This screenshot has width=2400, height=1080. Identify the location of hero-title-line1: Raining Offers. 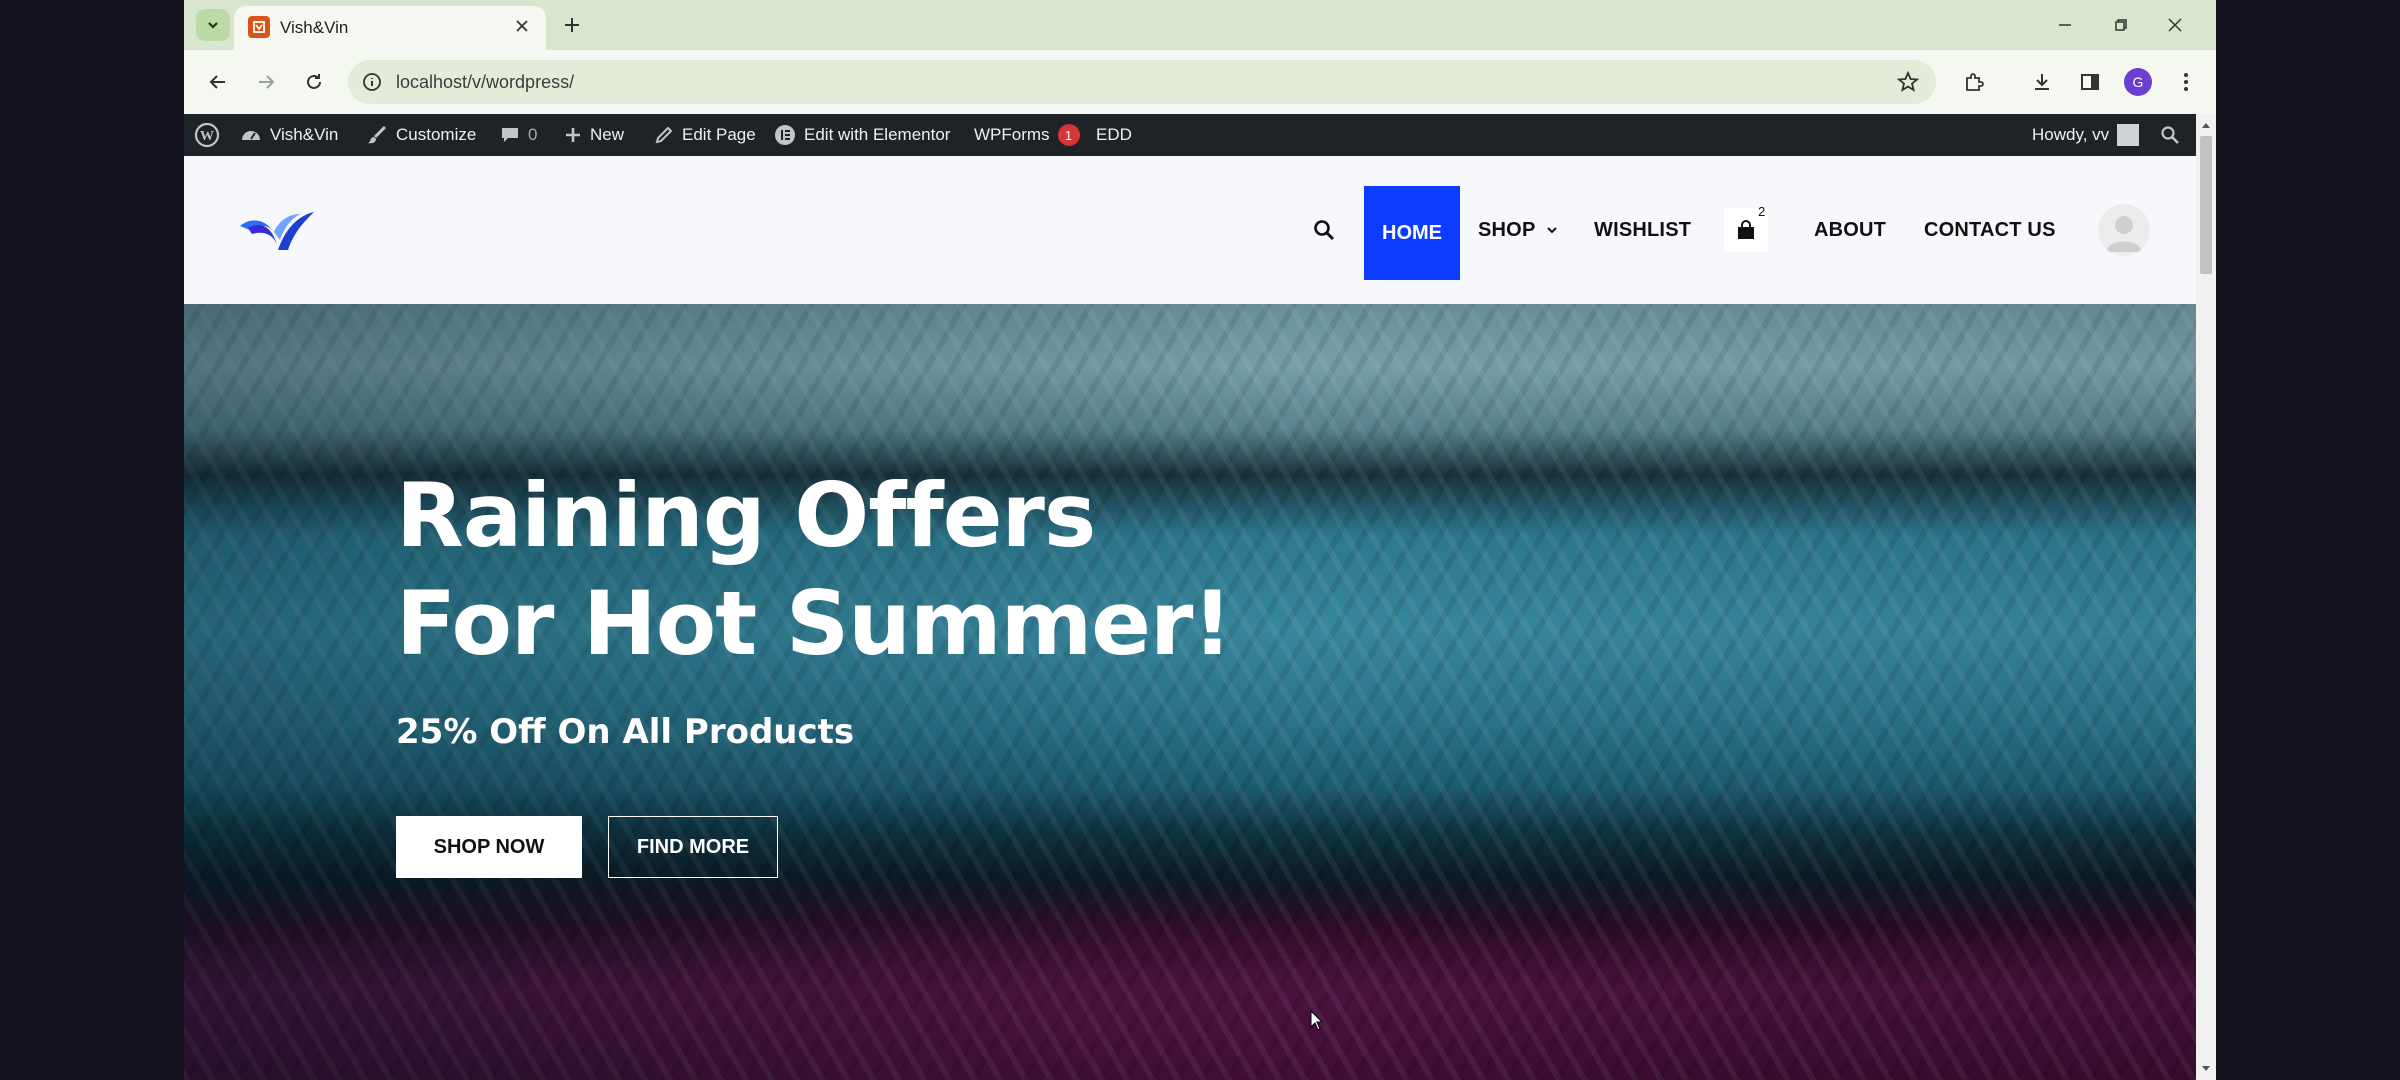
(746, 515).